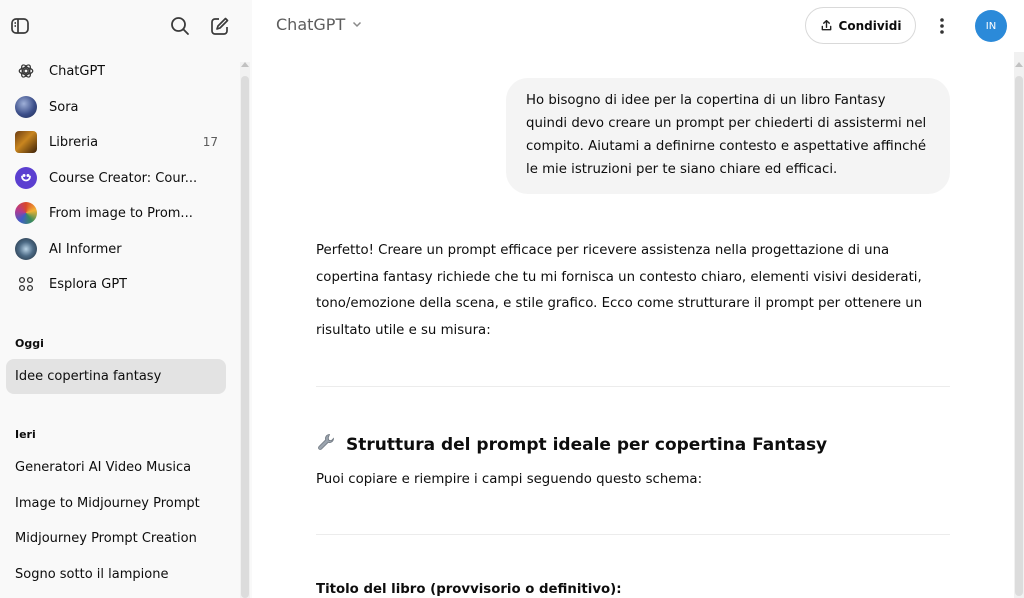 This screenshot has width=1024, height=598. I want to click on library-count-badge: 17, so click(210, 142).